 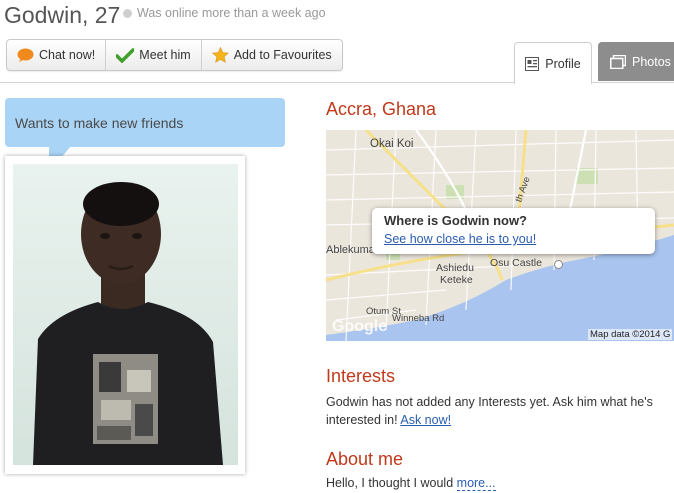 What do you see at coordinates (99, 123) in the screenshot?
I see `status-bubble-text: Wants to make new friends` at bounding box center [99, 123].